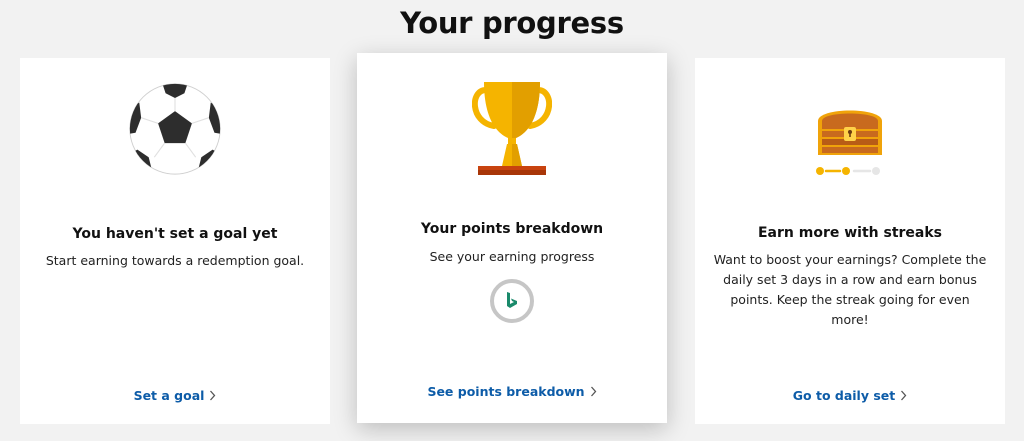  Describe the element at coordinates (849, 142) in the screenshot. I see `treasure-chest-icon` at that location.